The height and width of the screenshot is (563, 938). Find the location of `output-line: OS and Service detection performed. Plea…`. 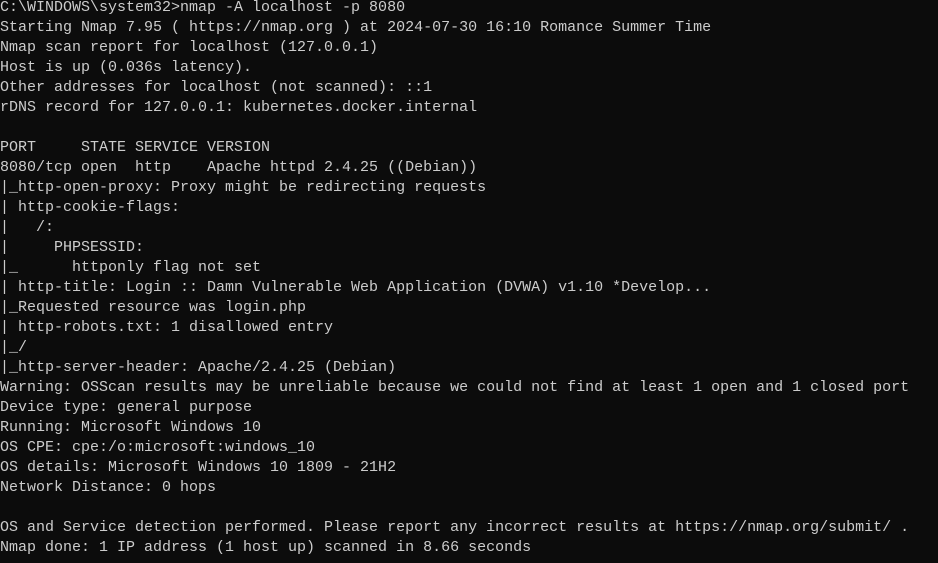

output-line: OS and Service detection performed. Plea… is located at coordinates (455, 527).